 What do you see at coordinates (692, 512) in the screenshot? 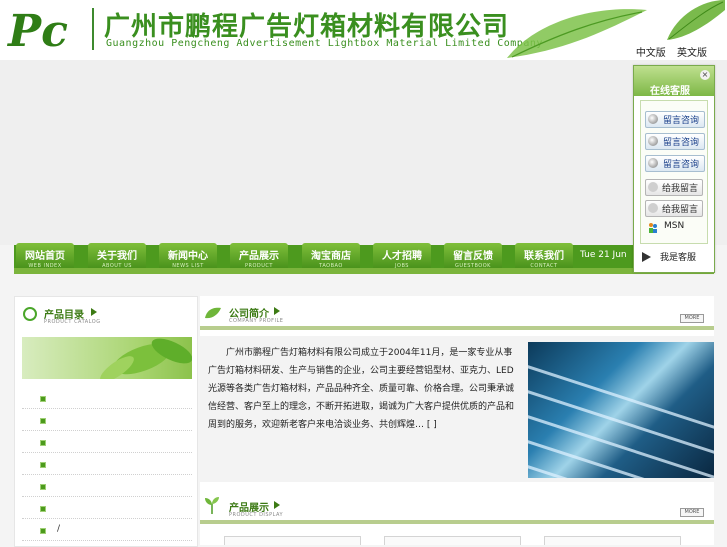
I see `product-more-button: MORE` at bounding box center [692, 512].